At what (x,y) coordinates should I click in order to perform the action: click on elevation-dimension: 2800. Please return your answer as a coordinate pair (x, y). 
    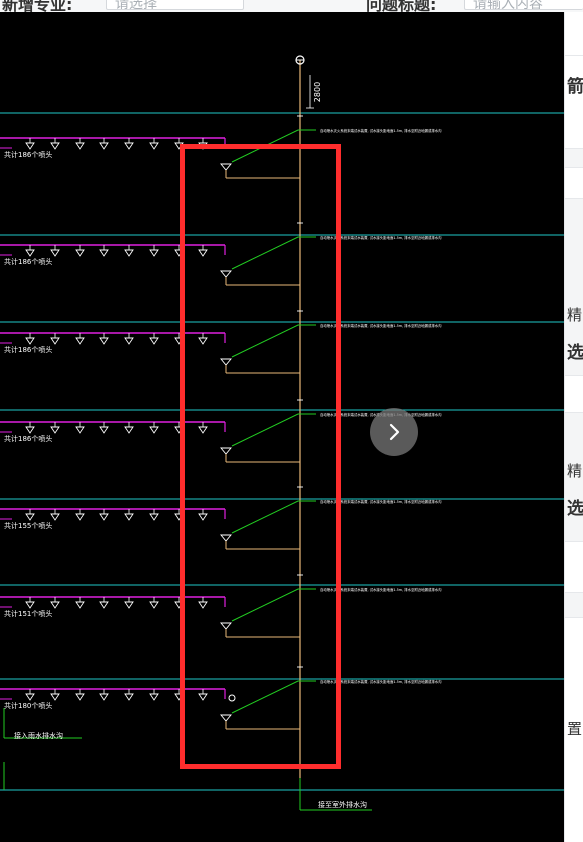
    Looking at the image, I should click on (317, 92).